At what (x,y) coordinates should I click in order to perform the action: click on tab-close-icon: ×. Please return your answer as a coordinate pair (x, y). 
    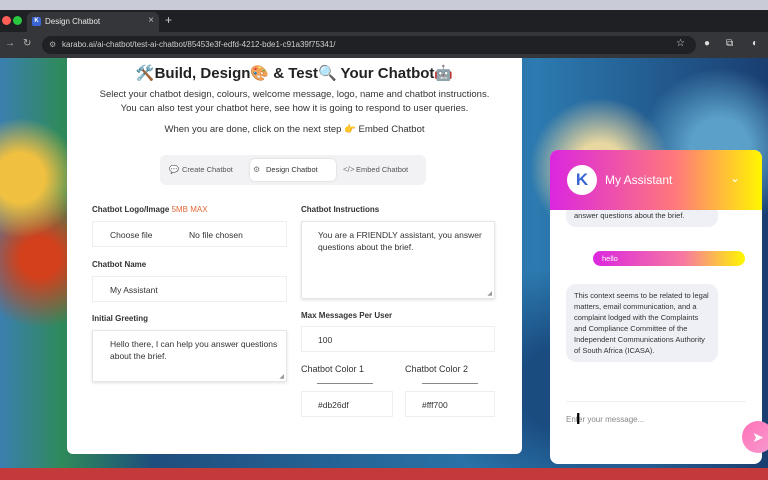
    Looking at the image, I should click on (151, 20).